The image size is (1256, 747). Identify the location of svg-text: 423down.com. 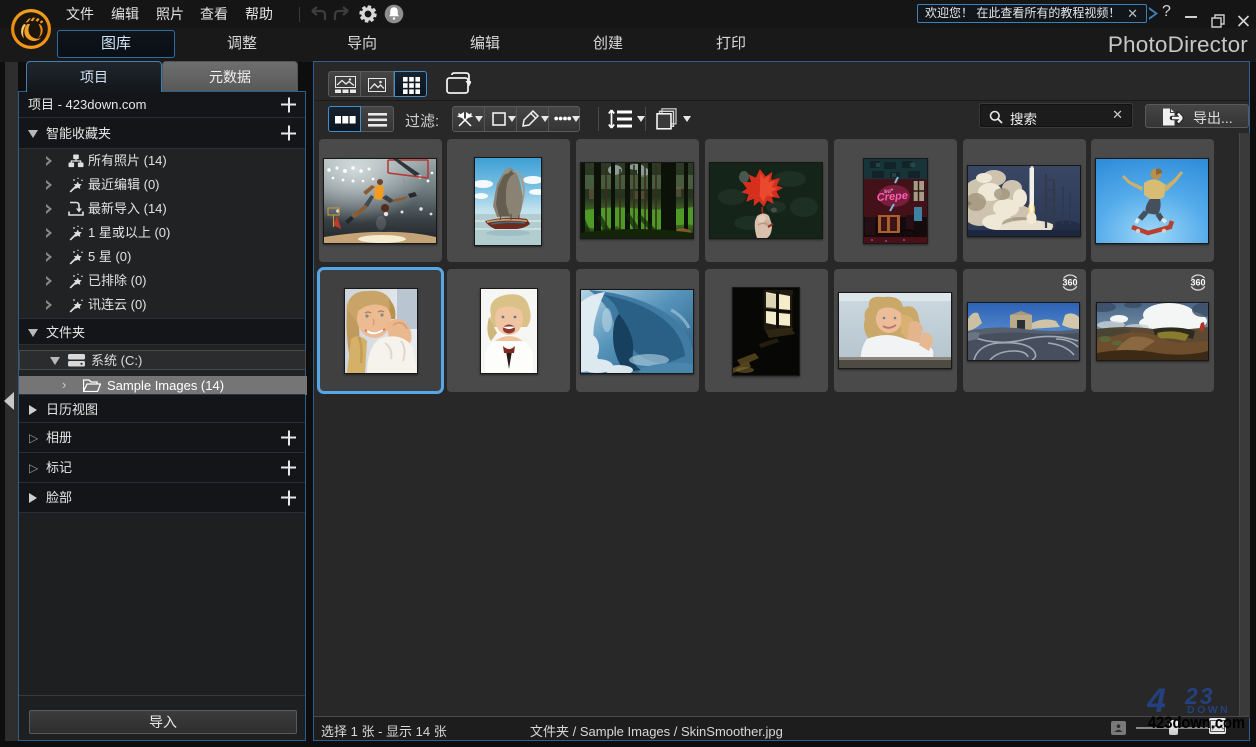
(1196, 722).